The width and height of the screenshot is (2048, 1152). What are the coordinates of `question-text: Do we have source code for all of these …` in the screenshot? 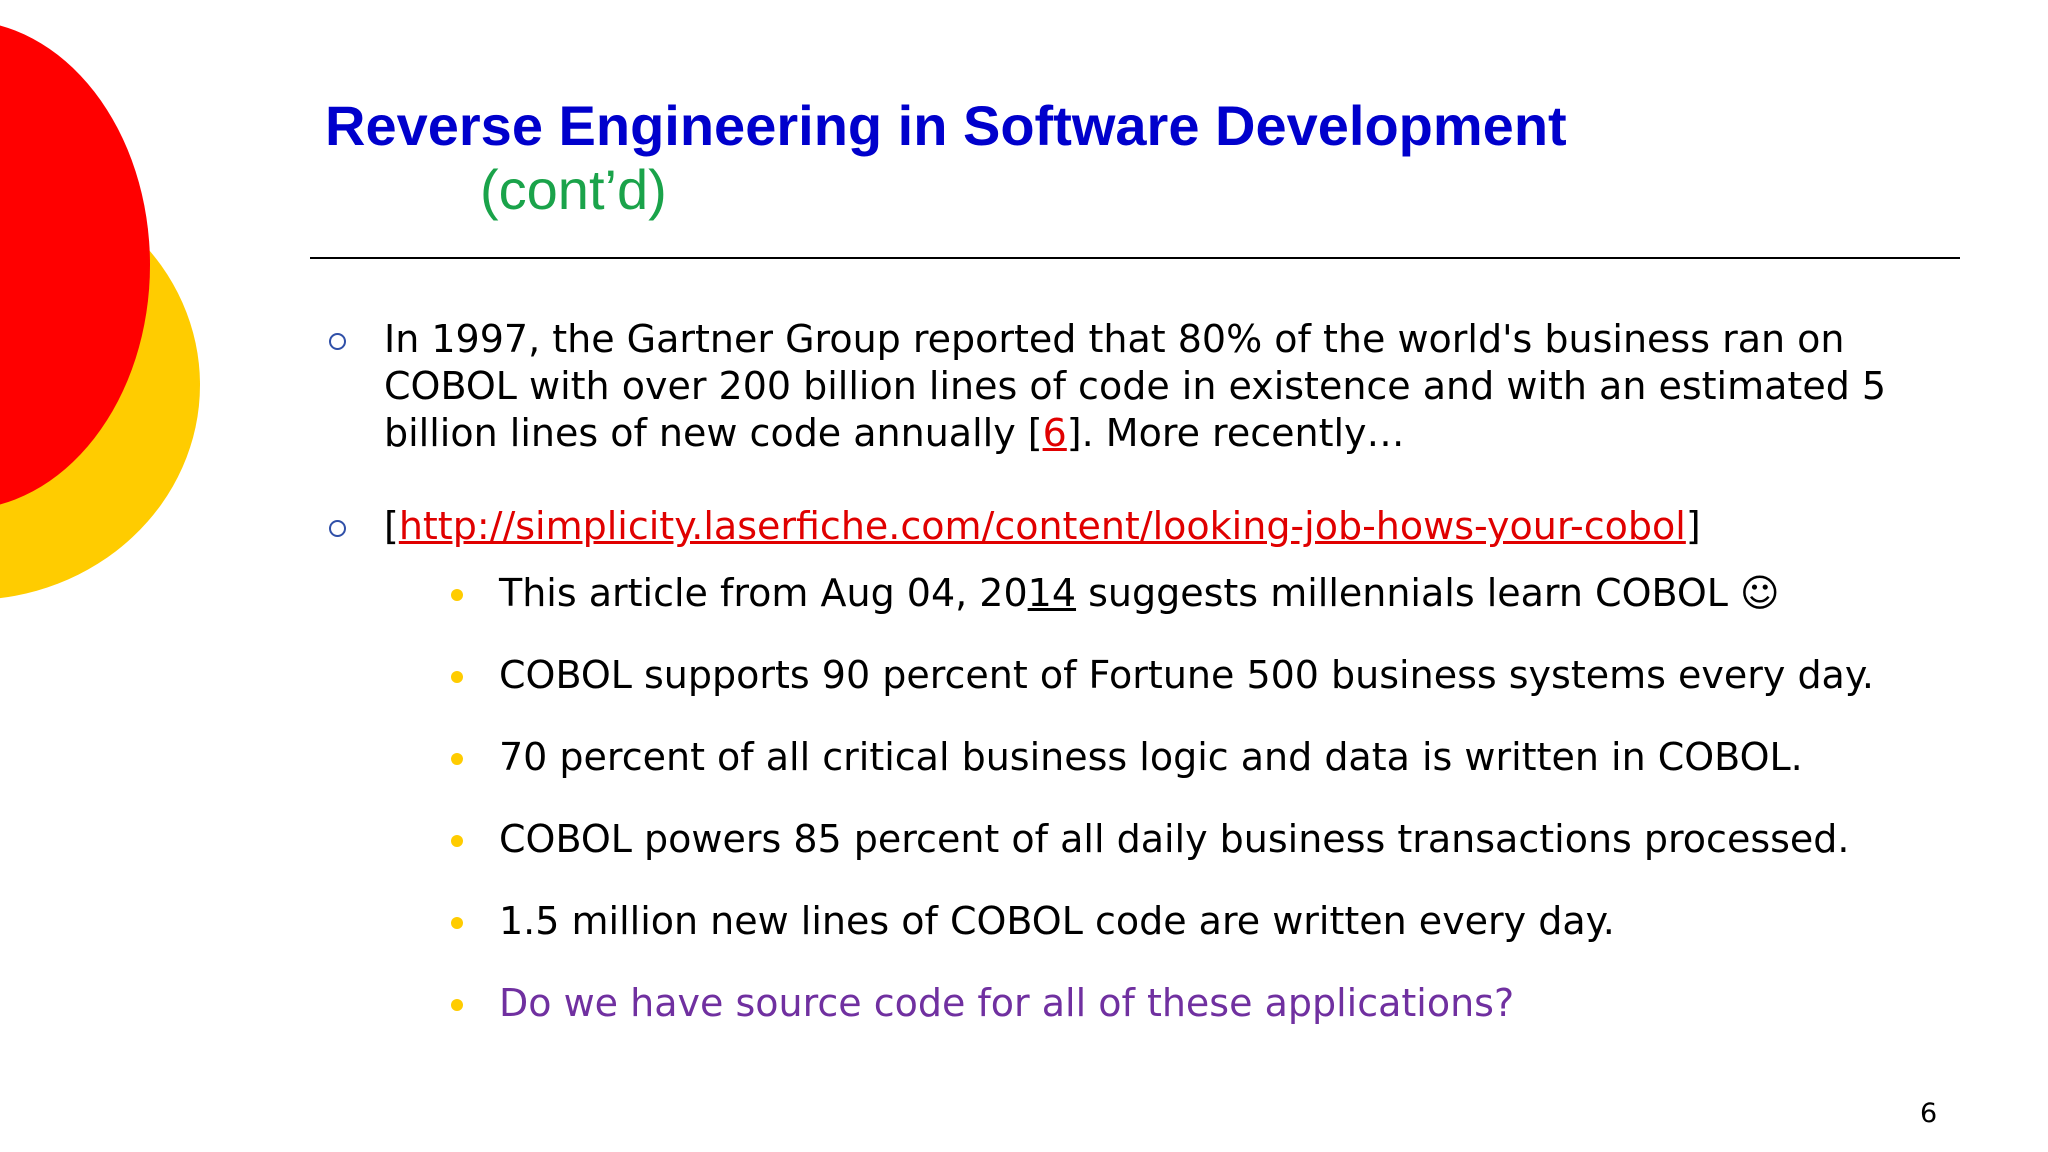 It's located at (1007, 1003).